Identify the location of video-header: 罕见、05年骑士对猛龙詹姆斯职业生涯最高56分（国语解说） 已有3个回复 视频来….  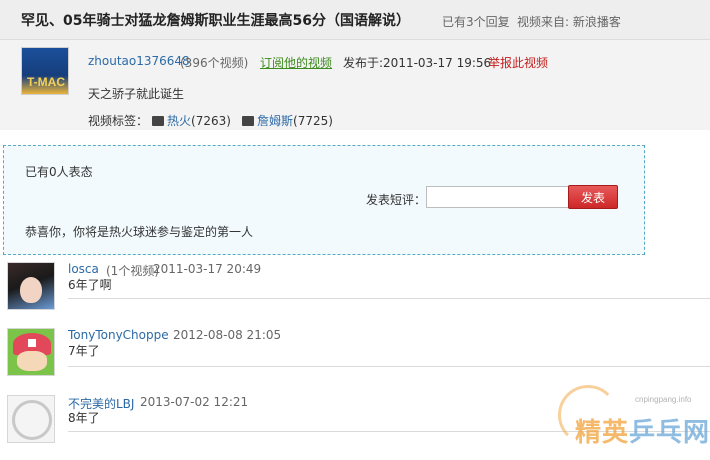
(355, 20).